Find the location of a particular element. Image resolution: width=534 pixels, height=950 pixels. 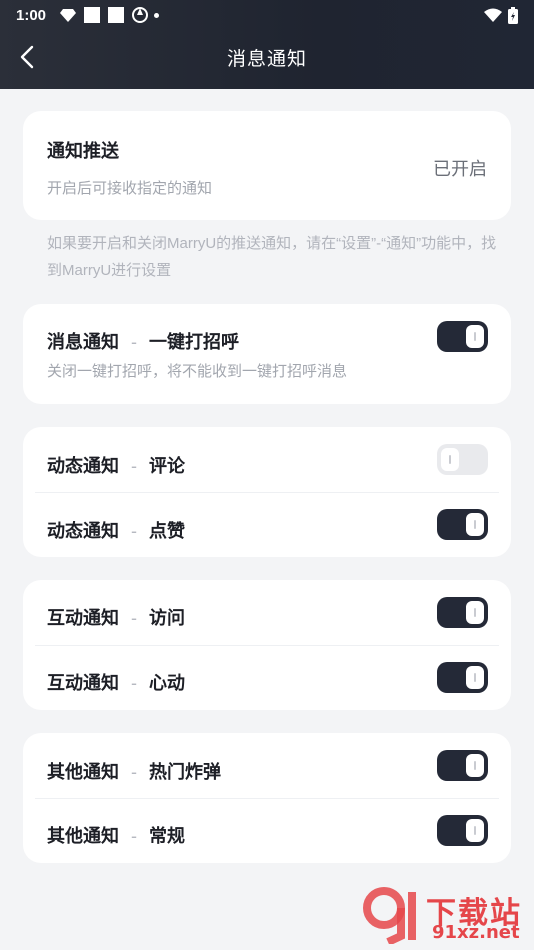

setting-label: 动态通知 - 点赞 is located at coordinates (116, 530).